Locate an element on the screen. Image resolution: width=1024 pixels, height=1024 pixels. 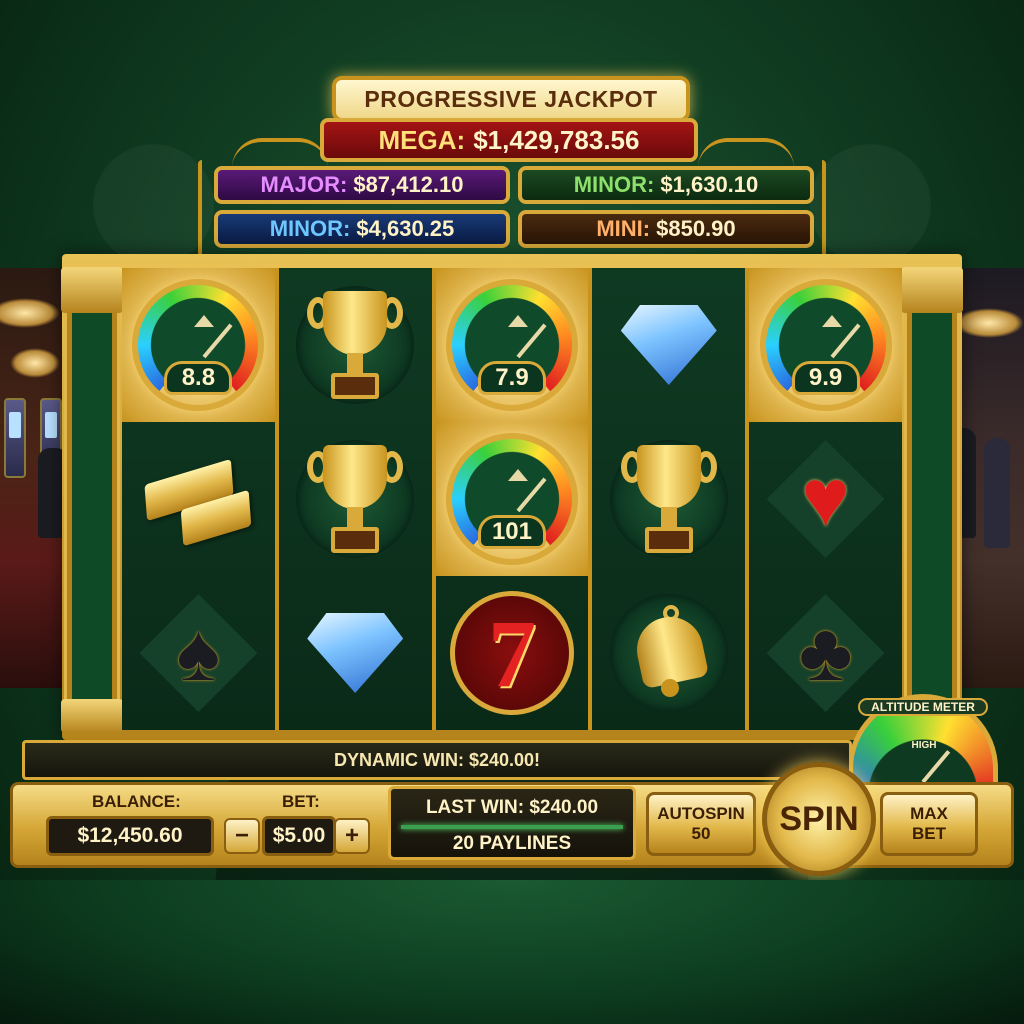
altitude-gauge-icon: 9.9 is located at coordinates (825, 345).